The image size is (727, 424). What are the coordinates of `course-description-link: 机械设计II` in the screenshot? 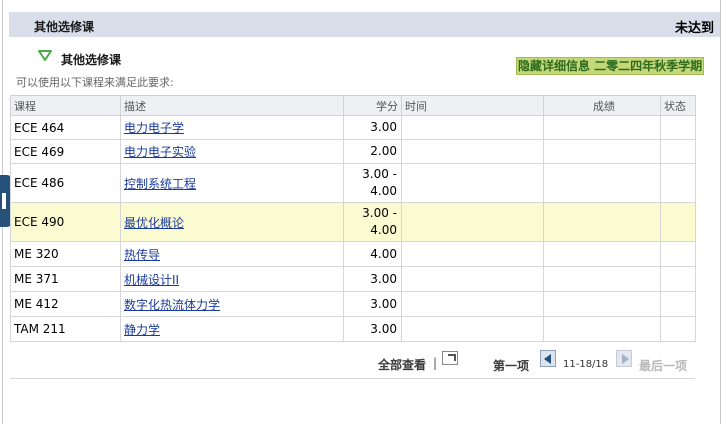 It's located at (151, 280).